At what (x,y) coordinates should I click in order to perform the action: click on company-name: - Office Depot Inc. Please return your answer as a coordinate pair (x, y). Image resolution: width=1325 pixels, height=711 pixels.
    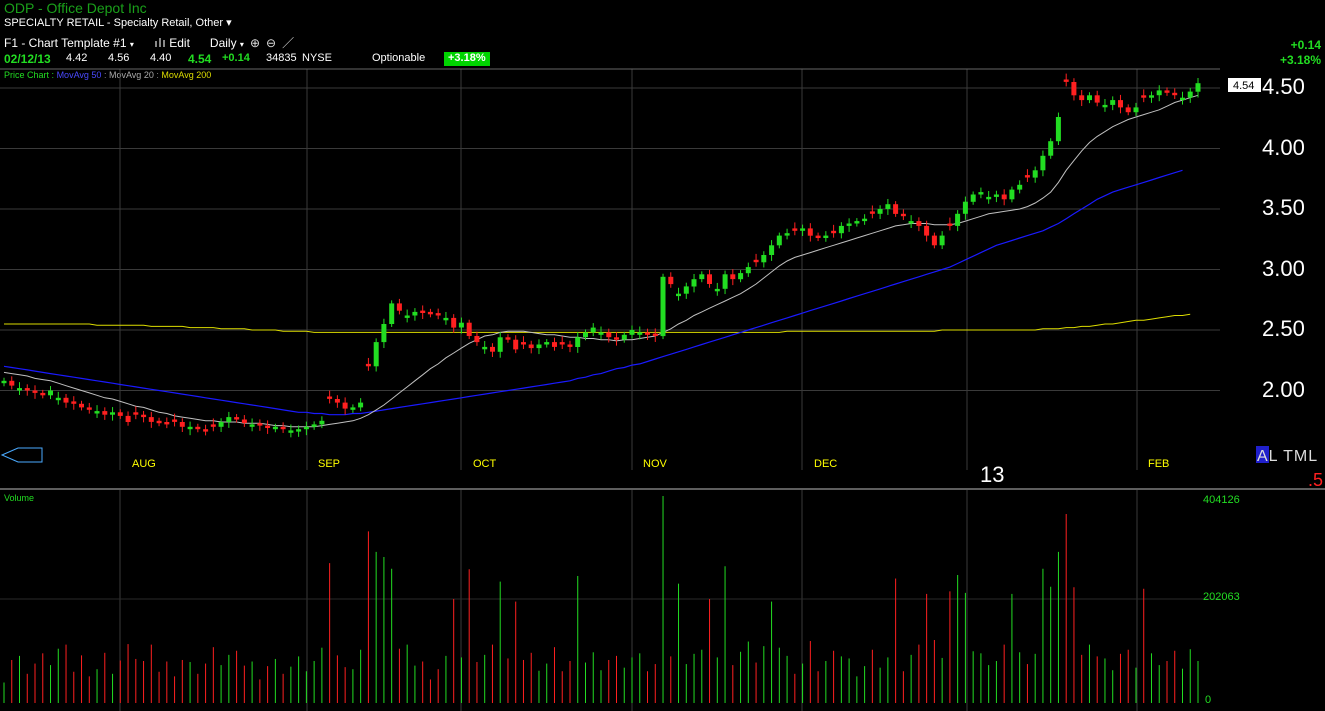
    Looking at the image, I should click on (92, 8).